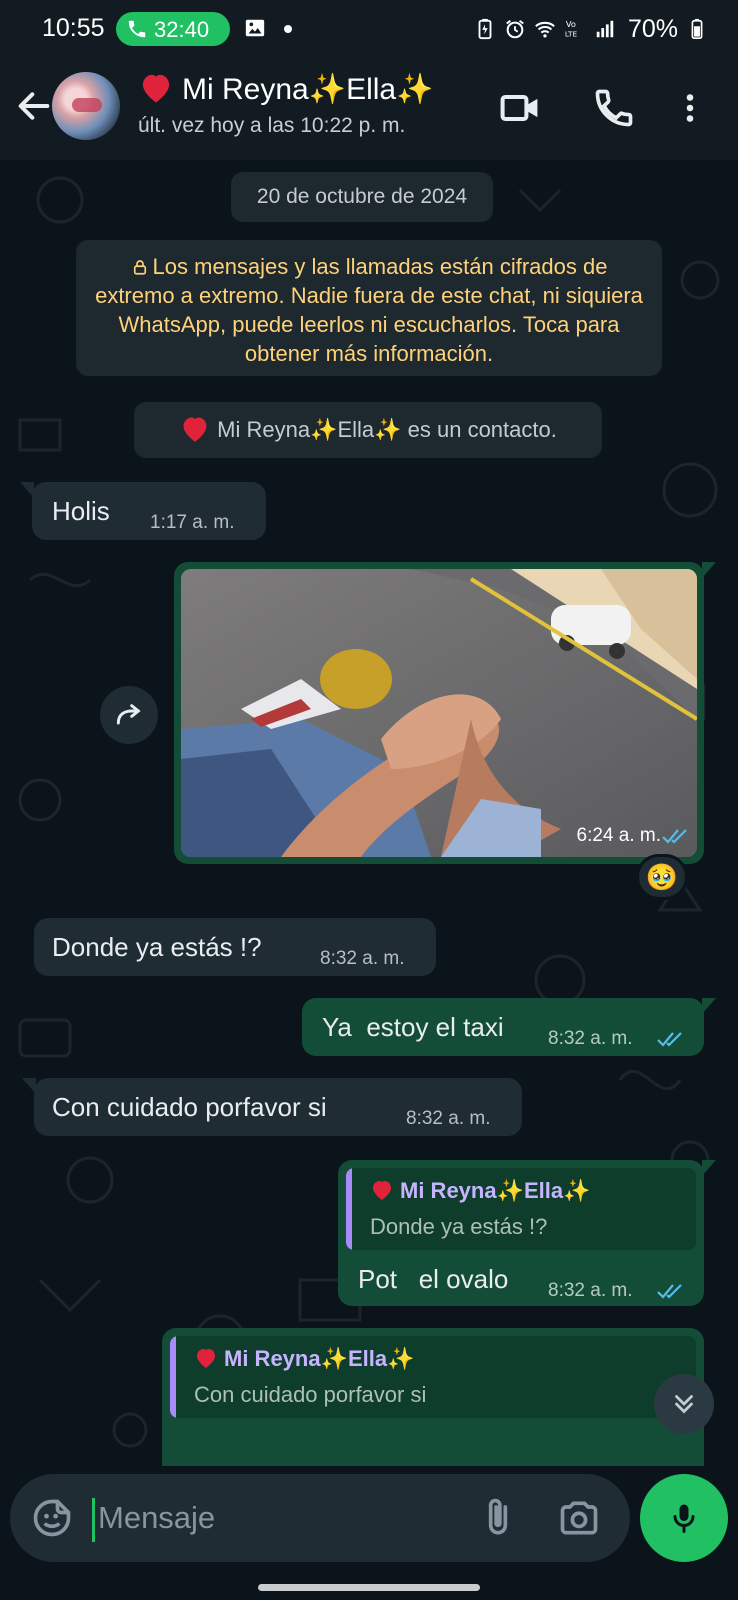 The height and width of the screenshot is (1600, 738). What do you see at coordinates (652, 28) in the screenshot?
I see `battery-percent: 70%` at bounding box center [652, 28].